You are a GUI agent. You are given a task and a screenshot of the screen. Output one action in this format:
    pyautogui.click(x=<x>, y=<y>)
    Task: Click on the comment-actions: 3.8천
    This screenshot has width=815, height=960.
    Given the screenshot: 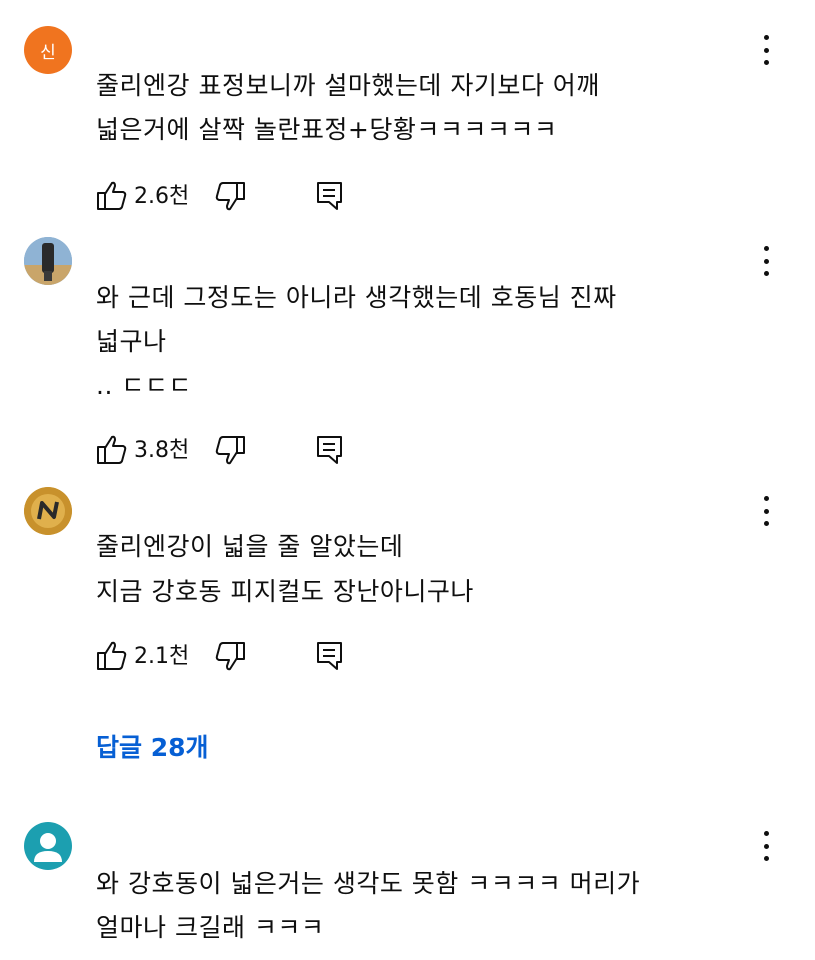 What is the action you would take?
    pyautogui.click(x=246, y=452)
    